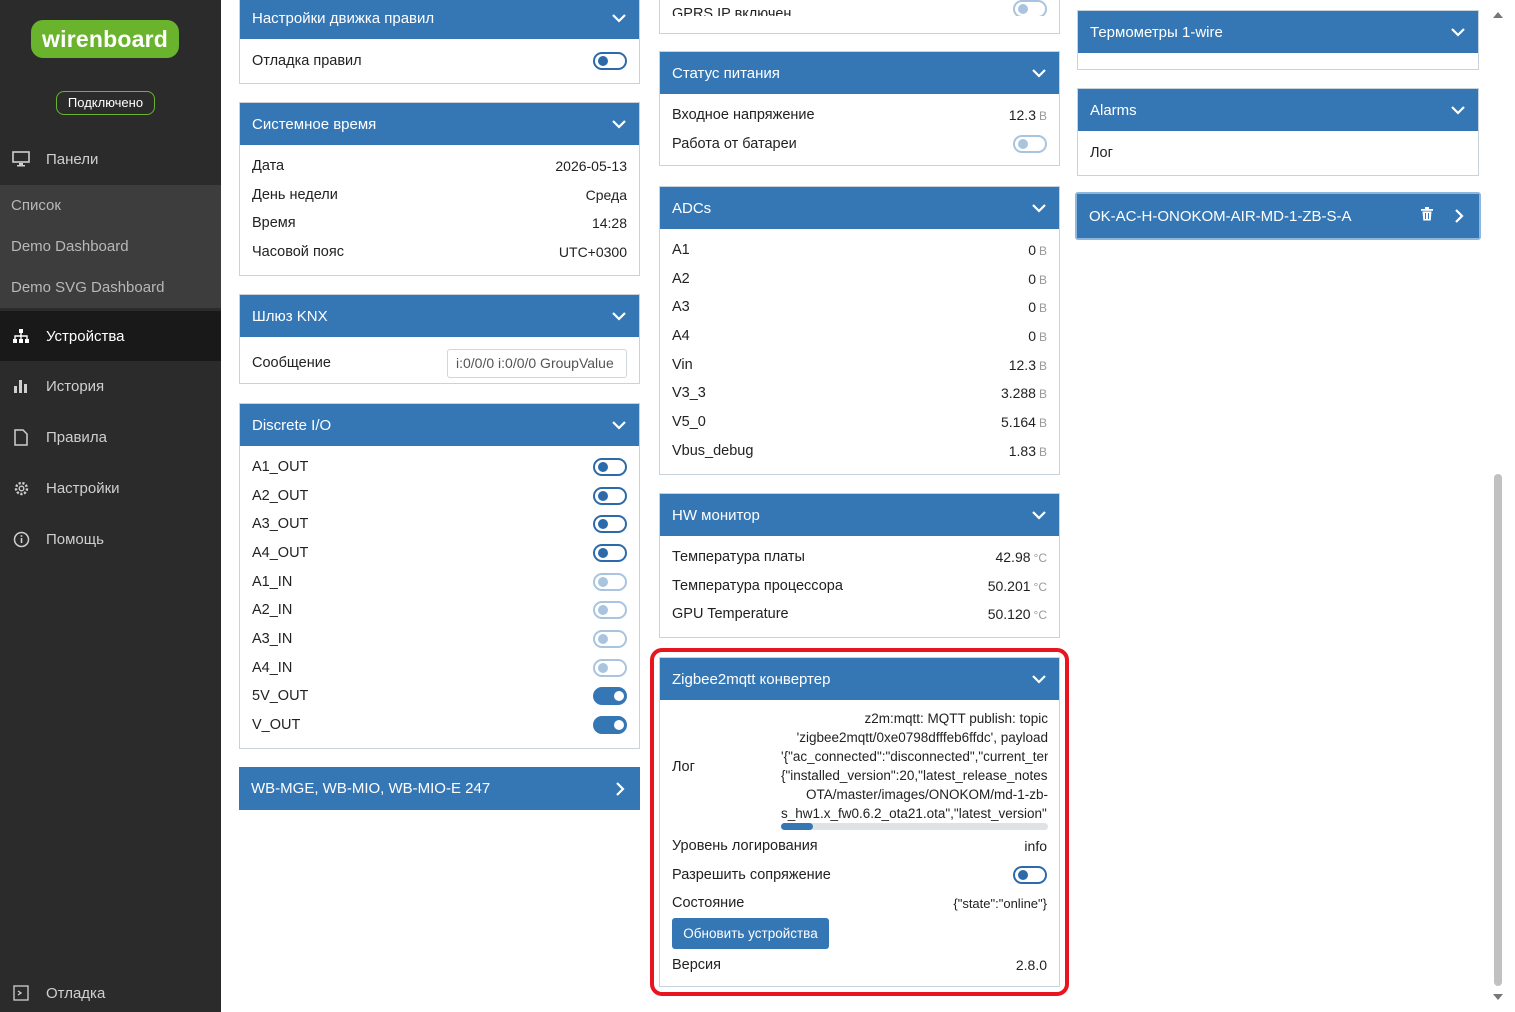 The height and width of the screenshot is (1012, 1515). Describe the element at coordinates (1498, 997) in the screenshot. I see `scroll-down-arrow` at that location.